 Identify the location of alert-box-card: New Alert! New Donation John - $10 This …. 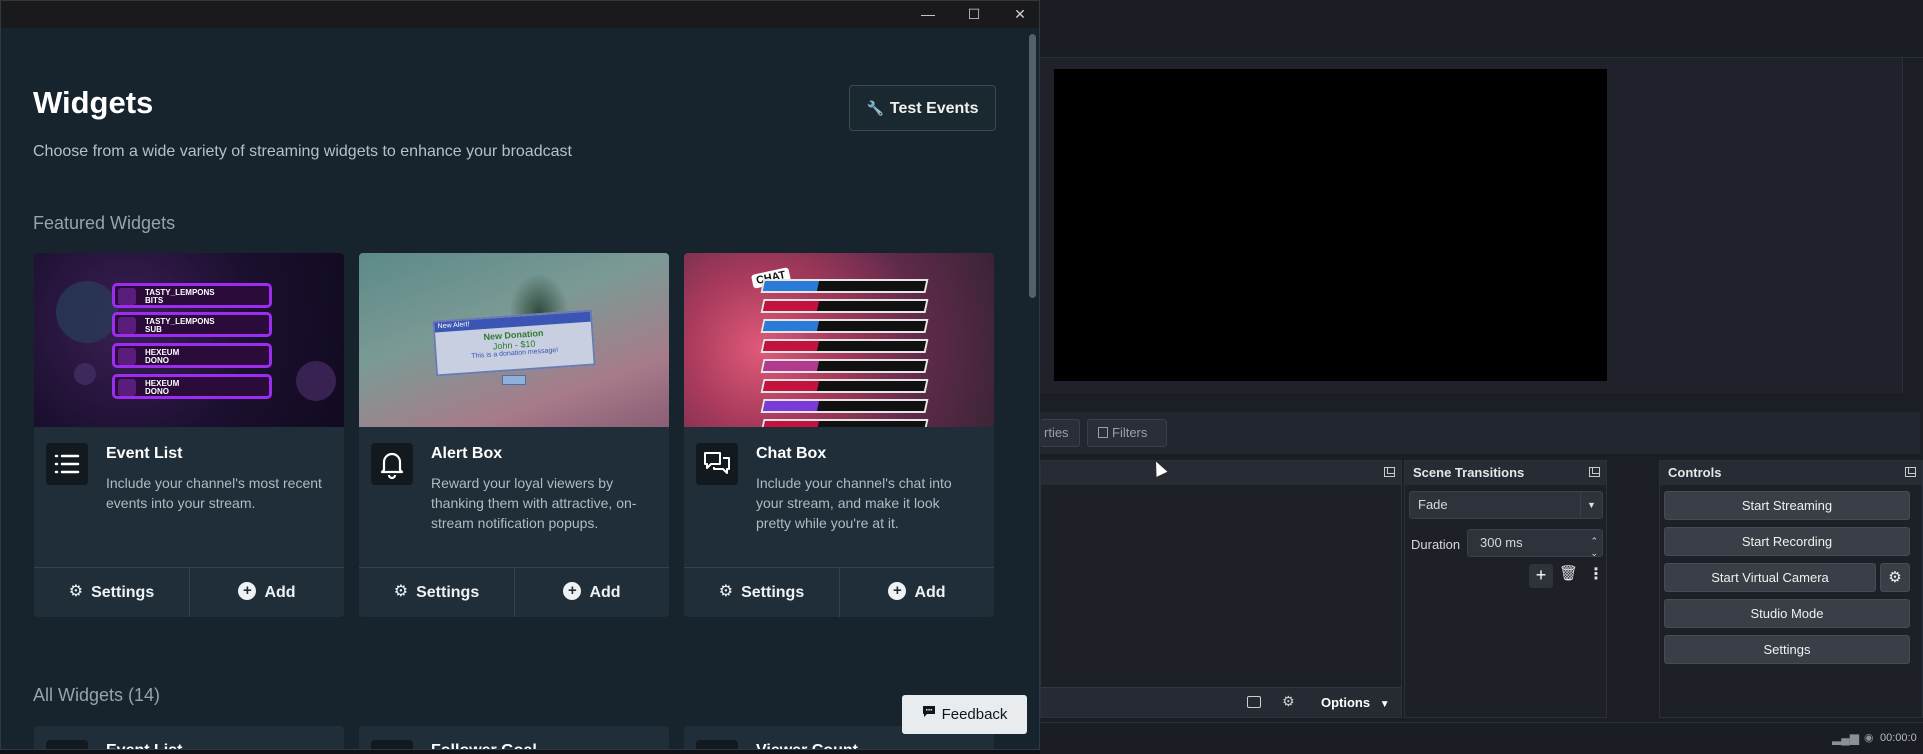
(514, 435).